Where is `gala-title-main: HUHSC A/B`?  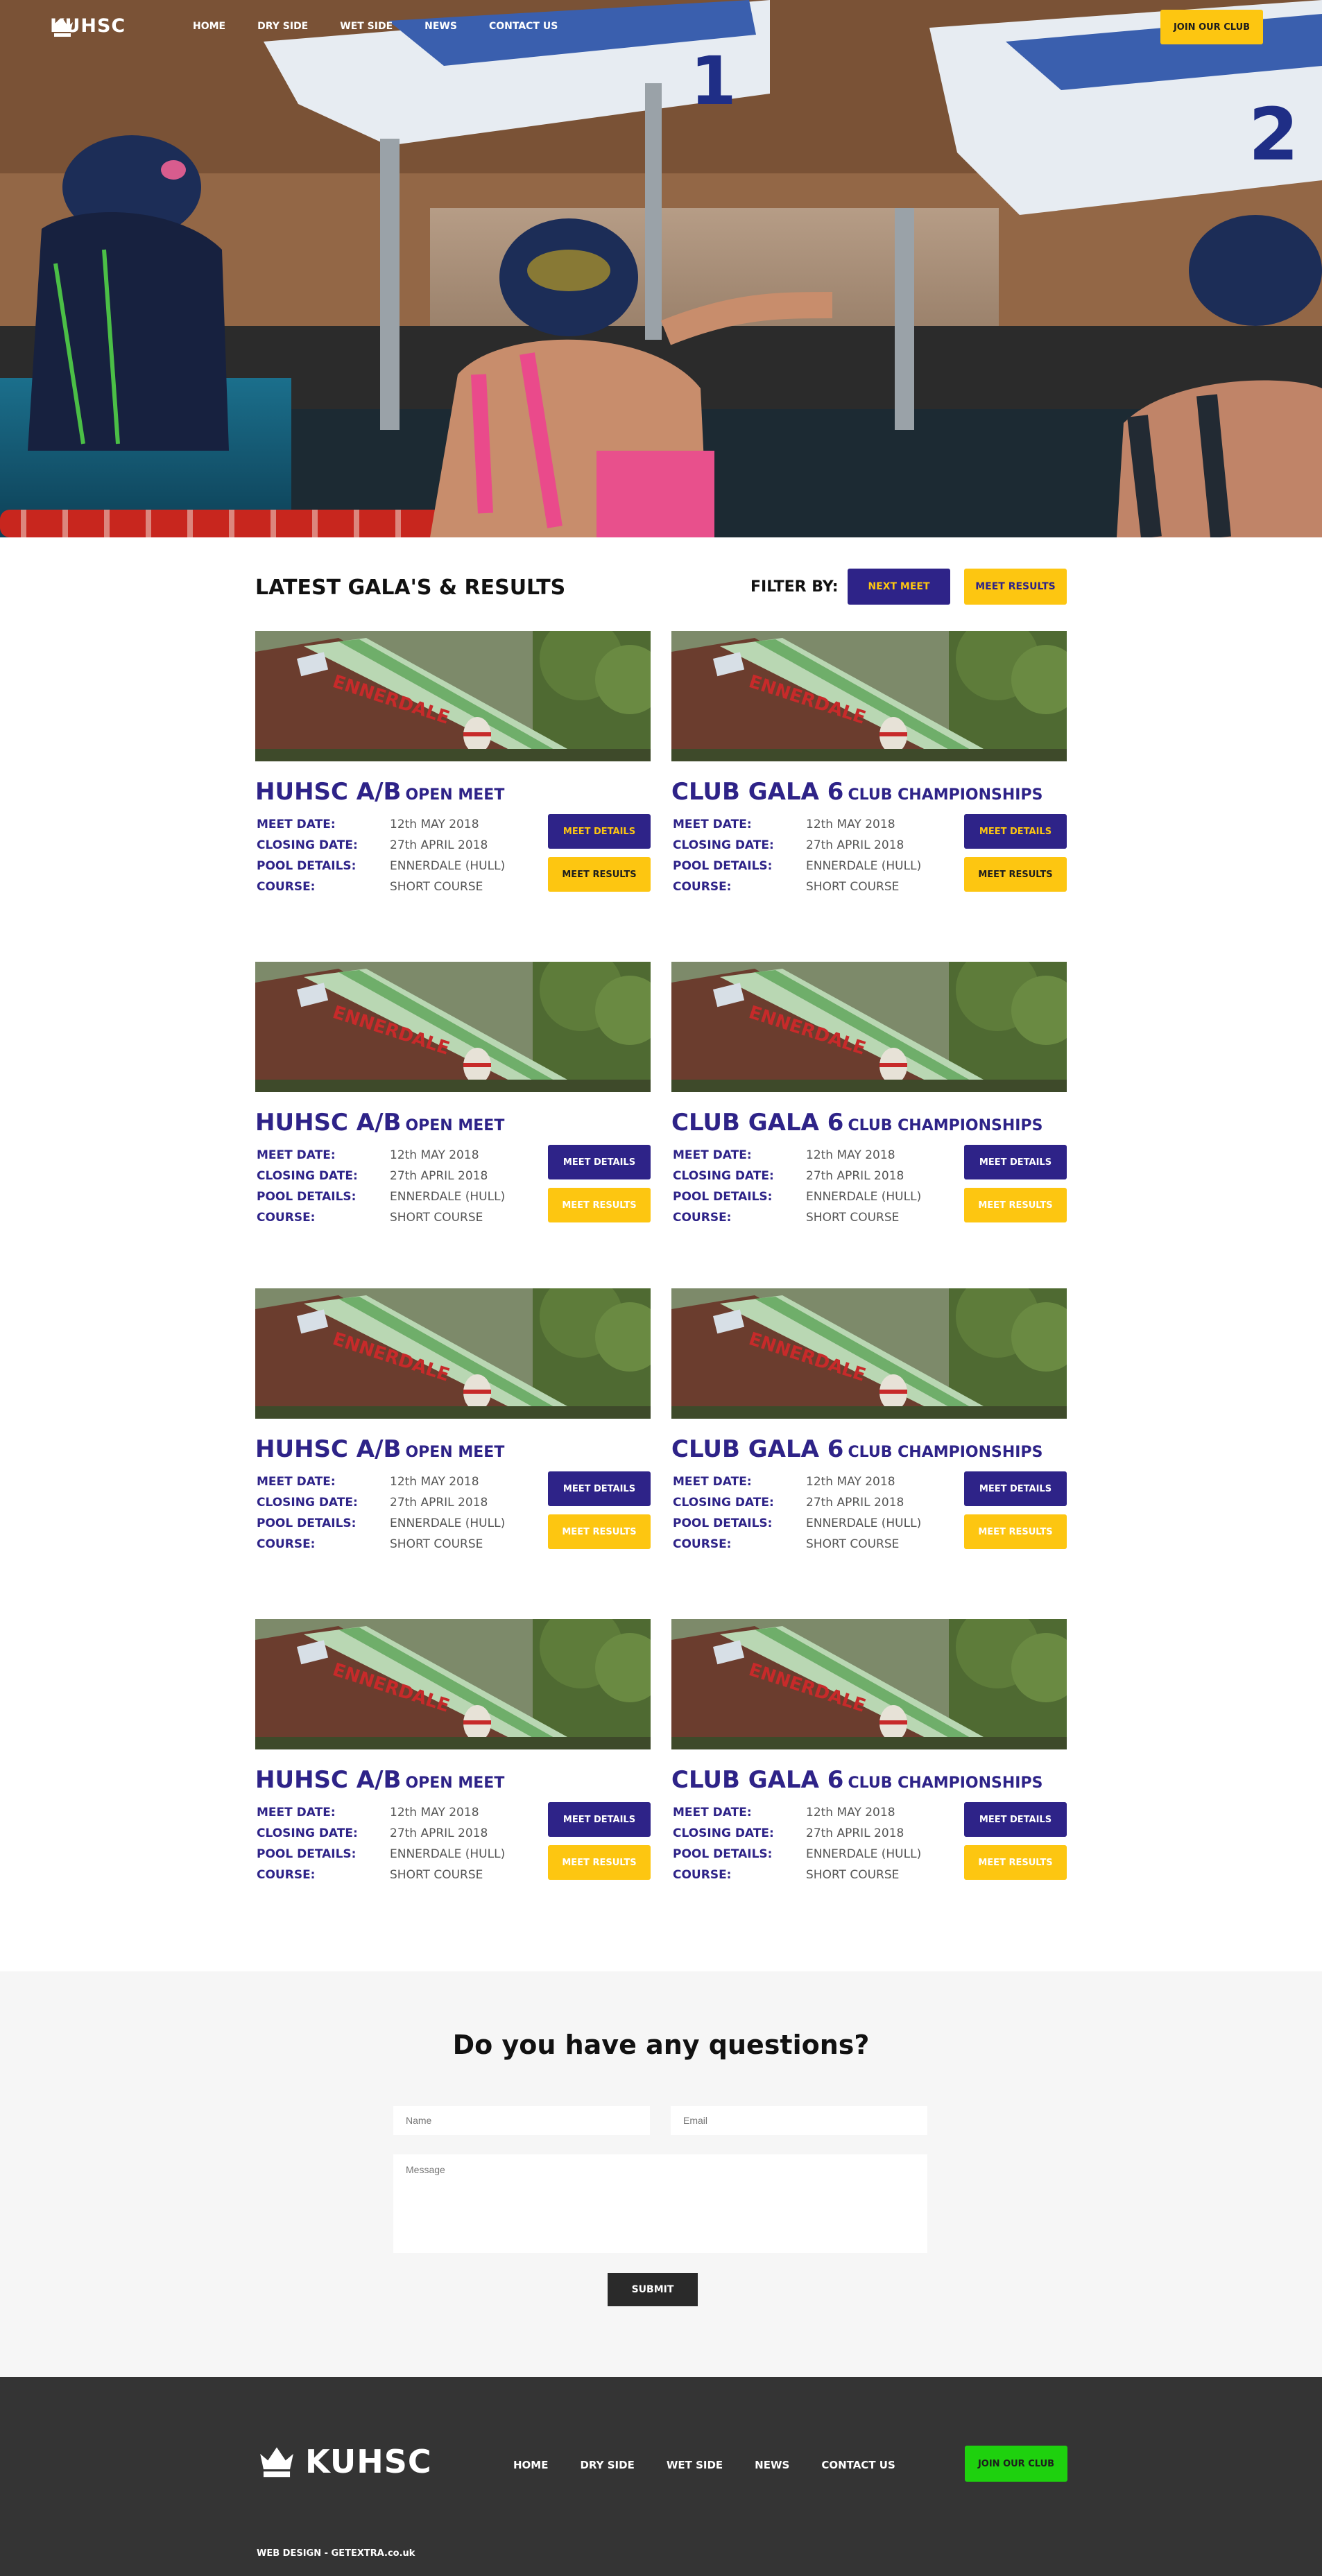 gala-title-main: HUHSC A/B is located at coordinates (328, 792).